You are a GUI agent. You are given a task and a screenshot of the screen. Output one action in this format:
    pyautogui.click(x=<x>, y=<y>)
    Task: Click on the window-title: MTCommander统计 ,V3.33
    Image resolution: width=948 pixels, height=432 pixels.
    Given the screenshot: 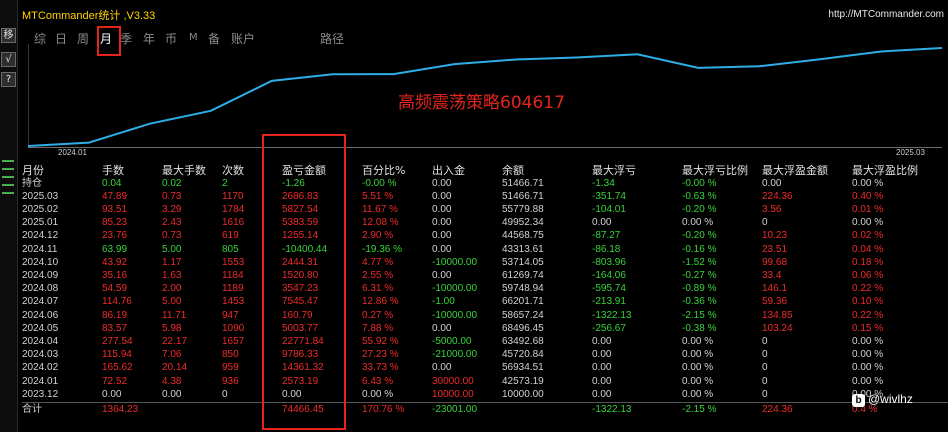 What is the action you would take?
    pyautogui.click(x=89, y=16)
    